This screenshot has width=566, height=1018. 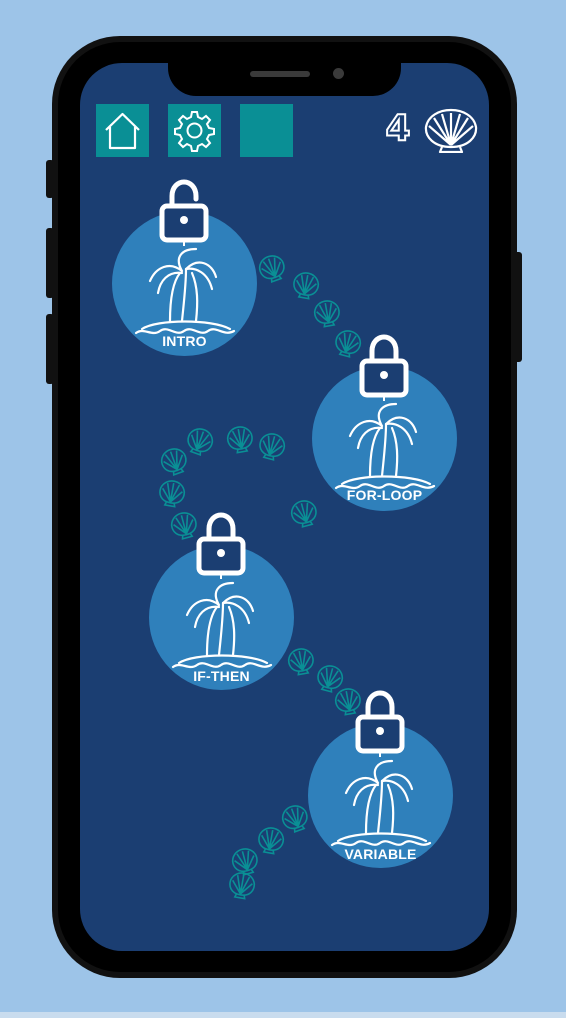 I want to click on level-label: IF-THEN, so click(x=221, y=676).